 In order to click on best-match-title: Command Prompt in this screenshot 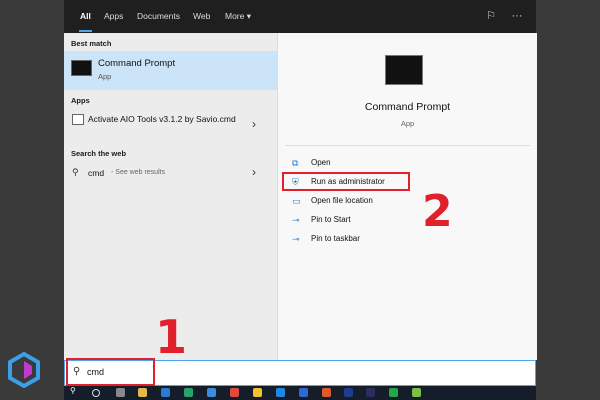, I will do `click(137, 63)`.